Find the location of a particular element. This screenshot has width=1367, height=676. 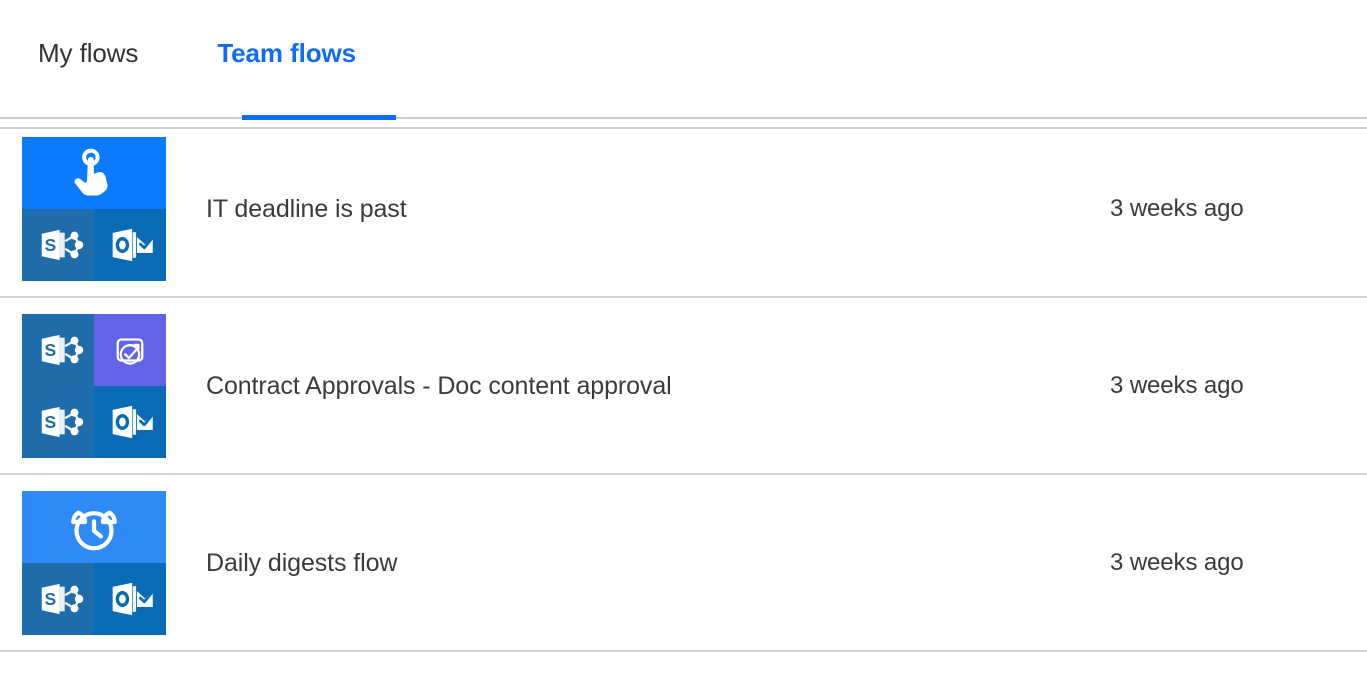

flow-icon-block: SS is located at coordinates (94, 385).